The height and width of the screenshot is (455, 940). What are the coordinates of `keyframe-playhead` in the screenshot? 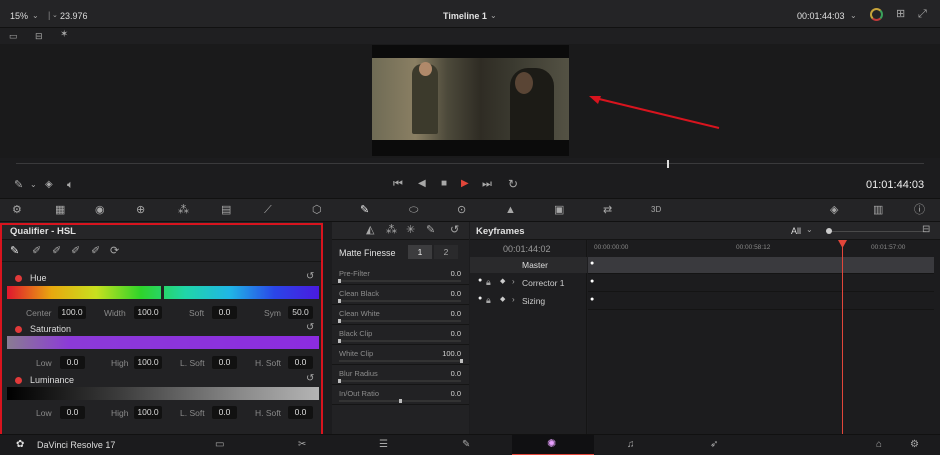 It's located at (842, 337).